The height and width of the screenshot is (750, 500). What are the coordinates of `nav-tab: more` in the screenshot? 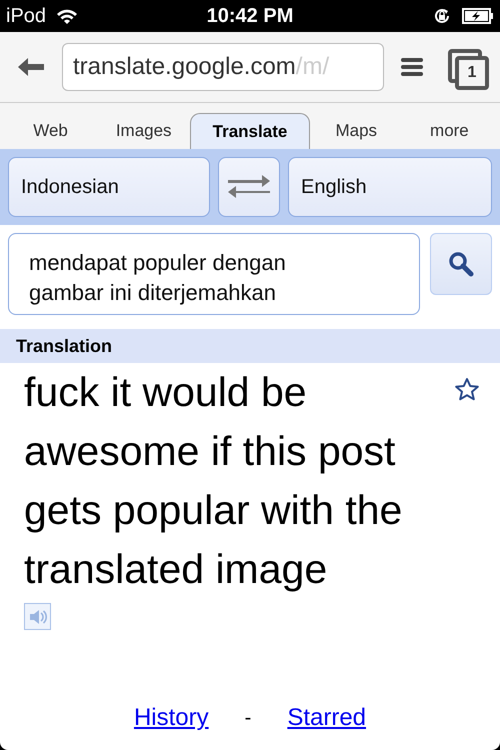 It's located at (449, 131).